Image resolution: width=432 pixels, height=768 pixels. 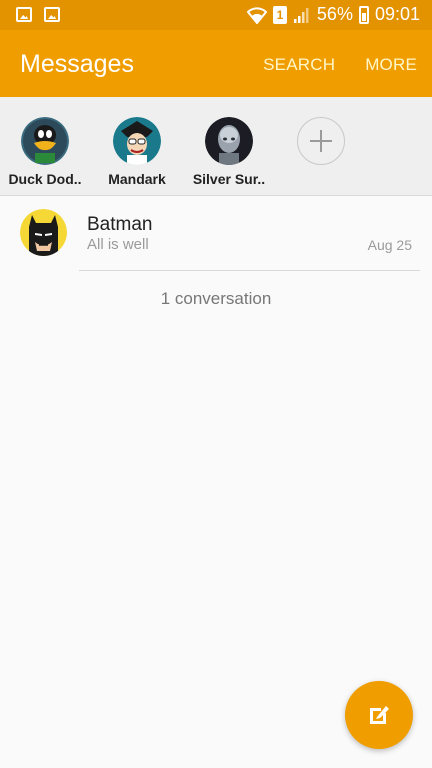 I want to click on compose-button, so click(x=379, y=715).